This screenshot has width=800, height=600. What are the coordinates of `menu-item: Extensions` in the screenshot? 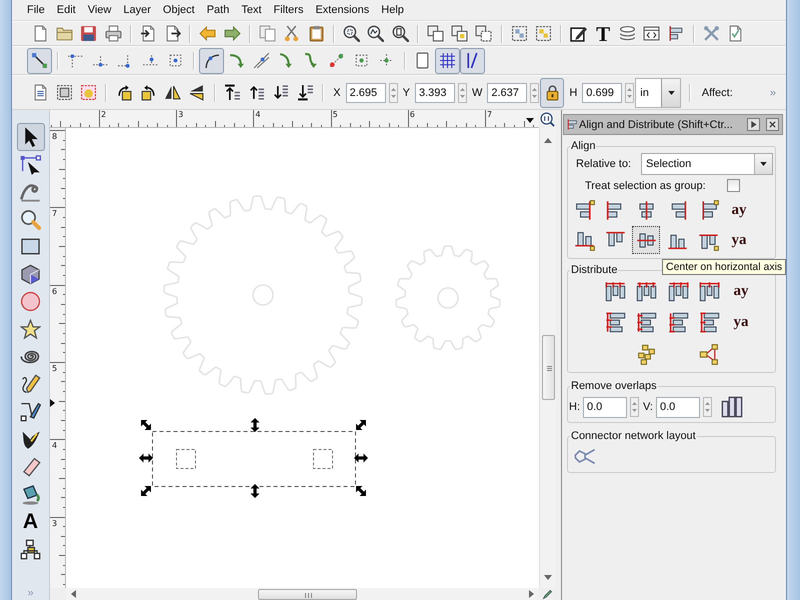 It's located at (342, 10).